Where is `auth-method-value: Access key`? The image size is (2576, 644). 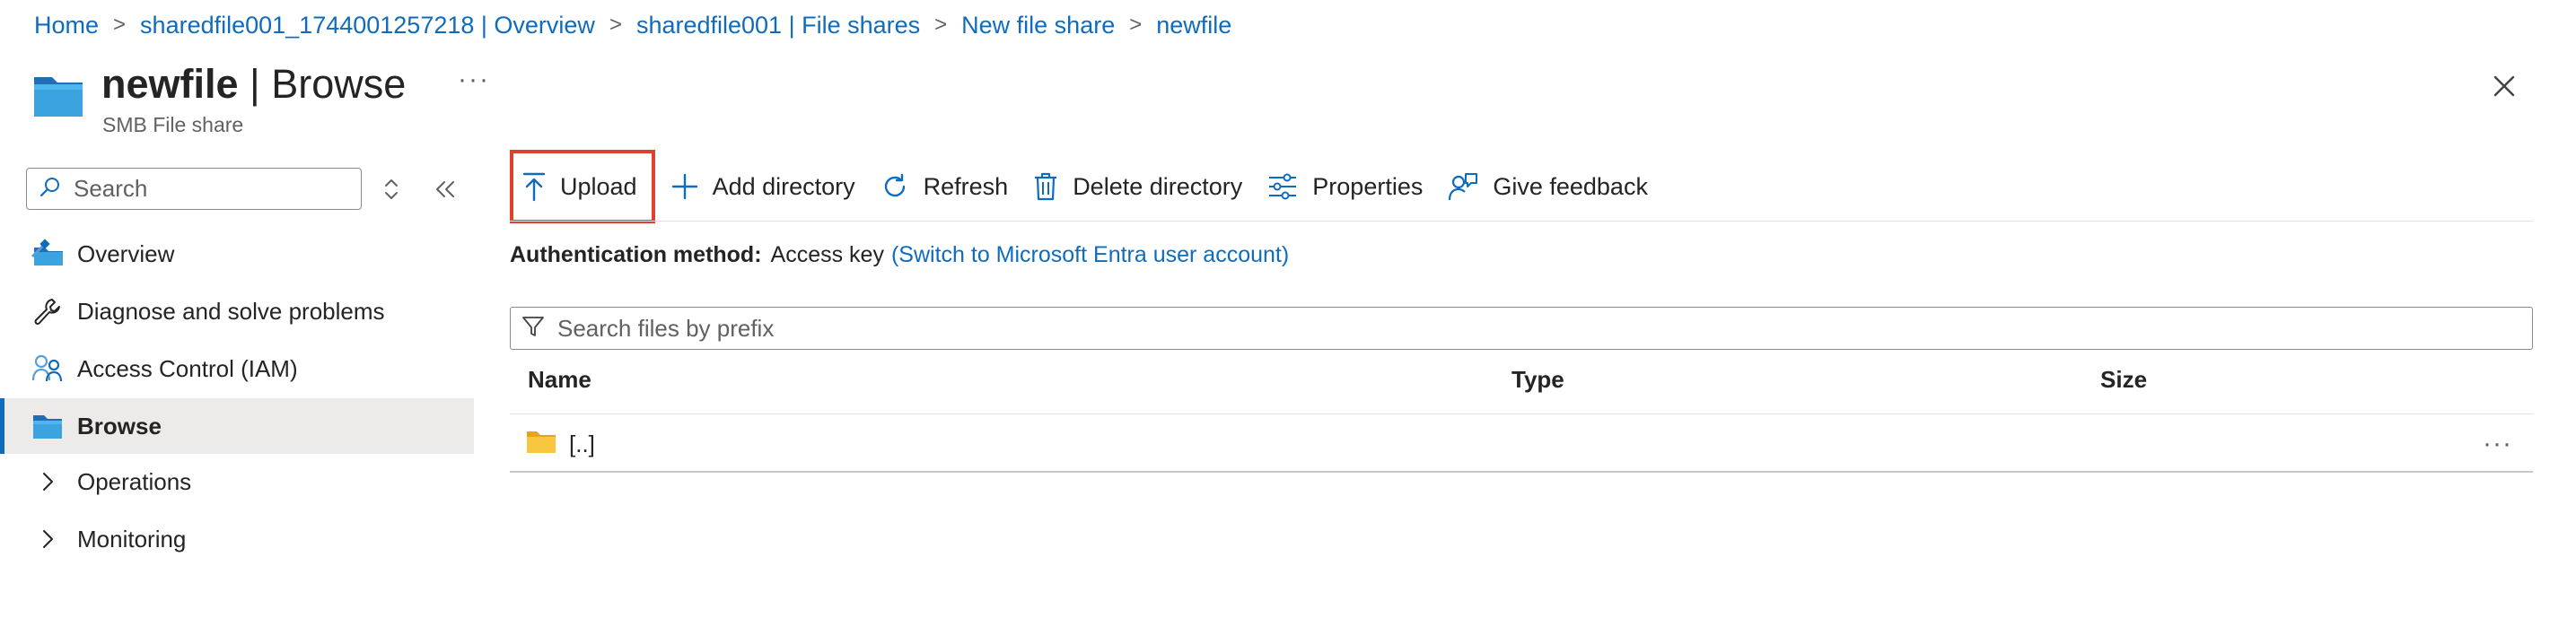
auth-method-value: Access key is located at coordinates (827, 254).